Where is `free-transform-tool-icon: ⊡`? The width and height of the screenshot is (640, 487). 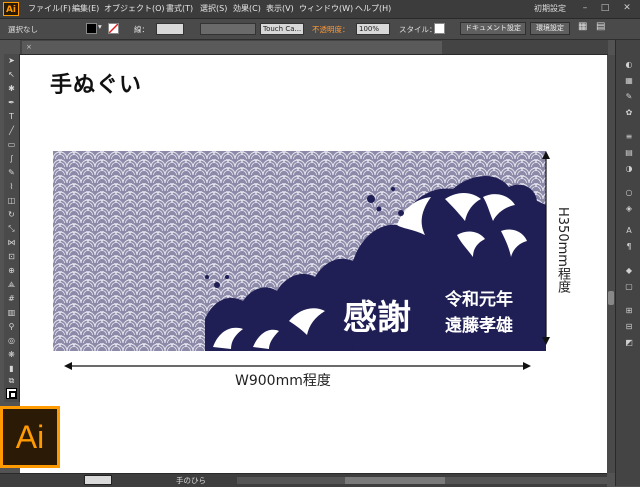 free-transform-tool-icon: ⊡ is located at coordinates (11, 257).